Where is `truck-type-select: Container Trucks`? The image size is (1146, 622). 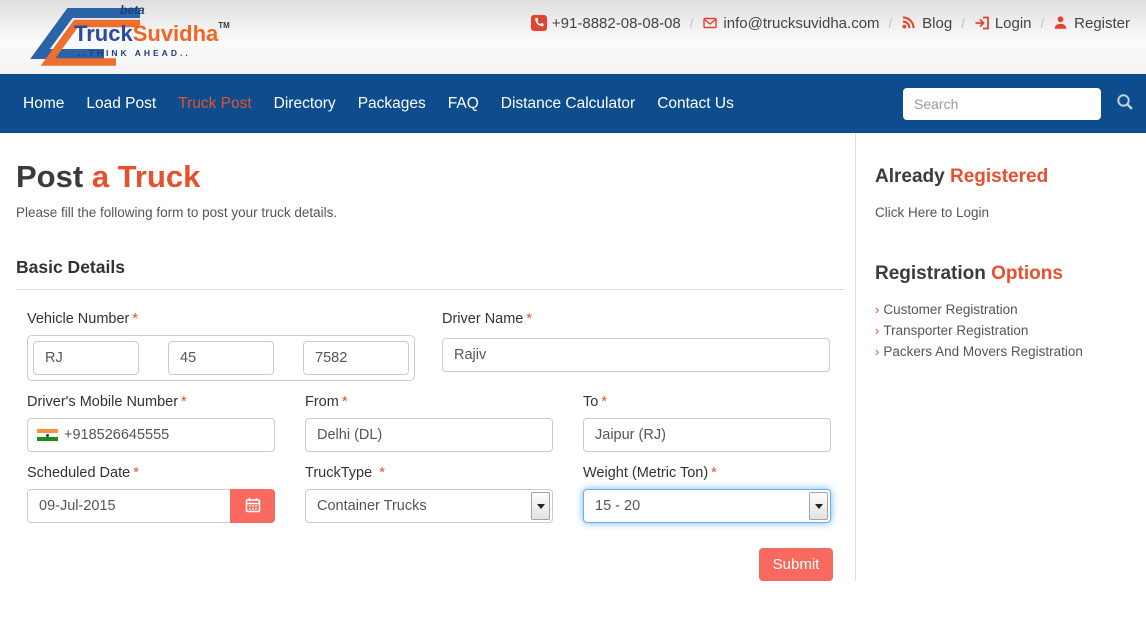 truck-type-select: Container Trucks is located at coordinates (429, 506).